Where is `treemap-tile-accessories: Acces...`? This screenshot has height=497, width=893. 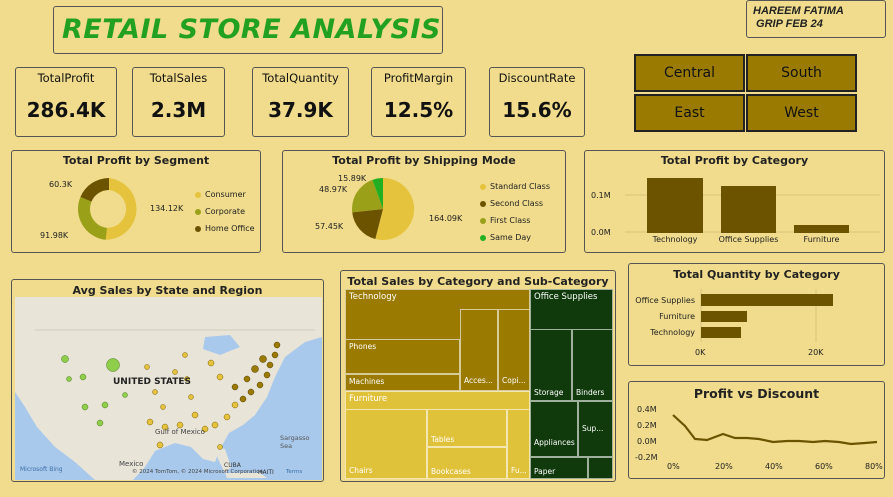
treemap-tile-accessories: Acces... is located at coordinates (479, 350).